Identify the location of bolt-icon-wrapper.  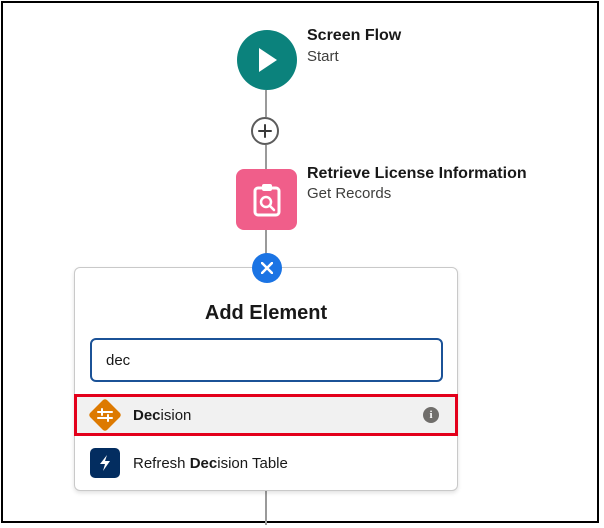
(105, 463).